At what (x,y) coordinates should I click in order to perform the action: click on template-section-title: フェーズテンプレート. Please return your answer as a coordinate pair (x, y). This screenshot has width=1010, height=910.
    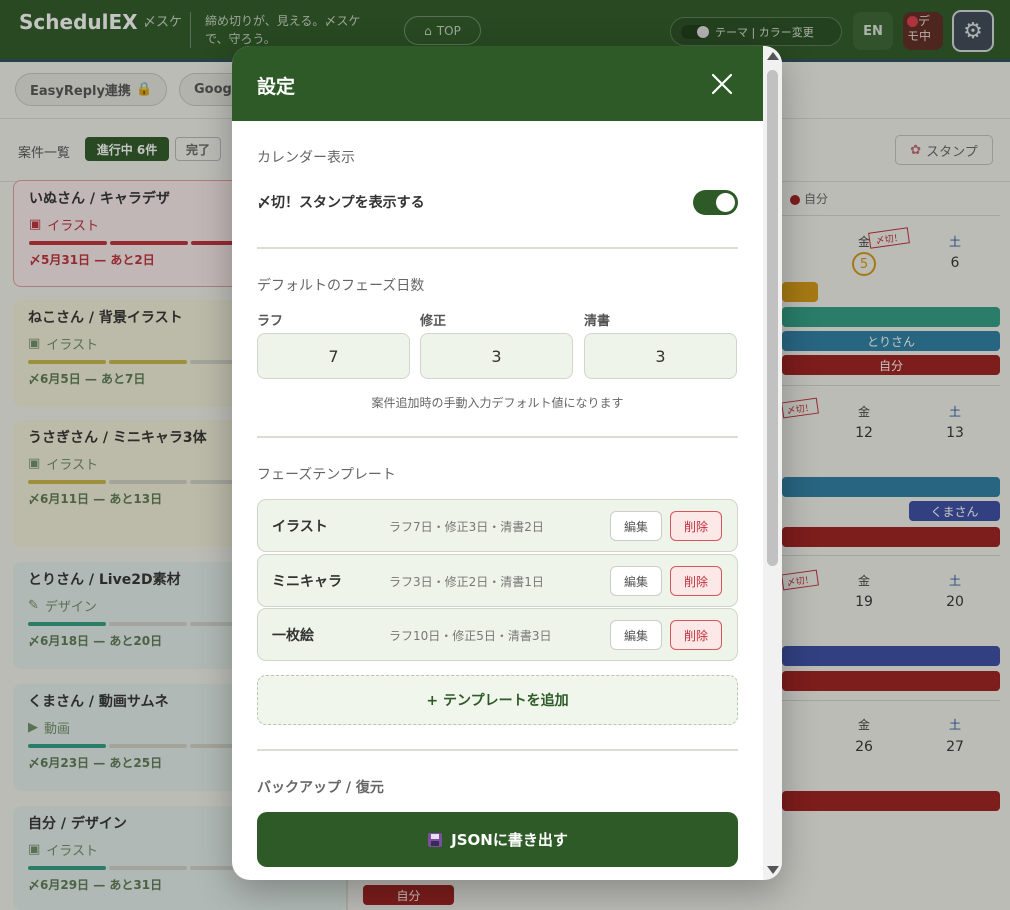
    Looking at the image, I should click on (326, 475).